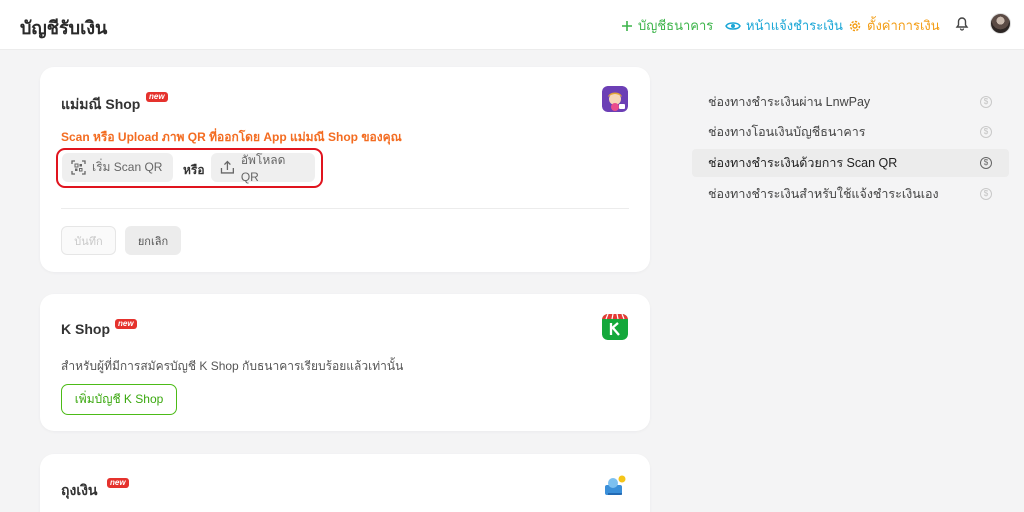  What do you see at coordinates (194, 170) in the screenshot?
I see `or-label: หรือ` at bounding box center [194, 170].